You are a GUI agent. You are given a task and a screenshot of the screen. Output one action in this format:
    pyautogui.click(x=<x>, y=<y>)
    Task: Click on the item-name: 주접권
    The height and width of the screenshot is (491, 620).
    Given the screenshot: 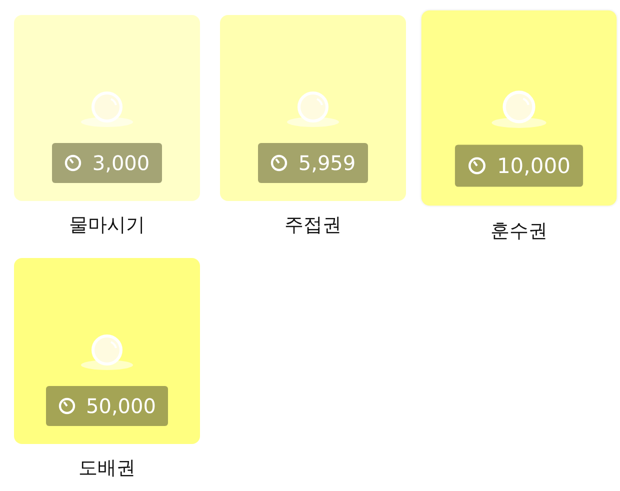 What is the action you would take?
    pyautogui.click(x=313, y=225)
    